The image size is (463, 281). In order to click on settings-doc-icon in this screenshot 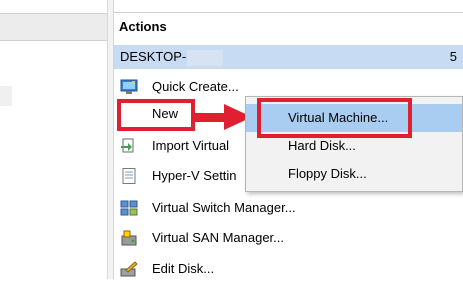, I will do `click(129, 176)`.